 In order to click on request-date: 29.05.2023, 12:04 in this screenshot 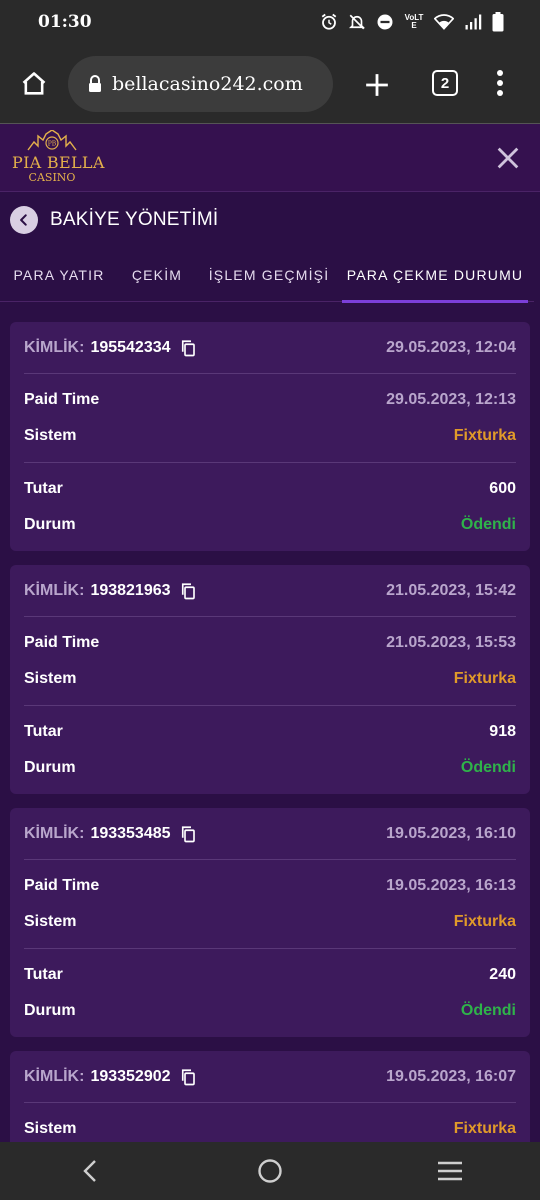, I will do `click(451, 347)`.